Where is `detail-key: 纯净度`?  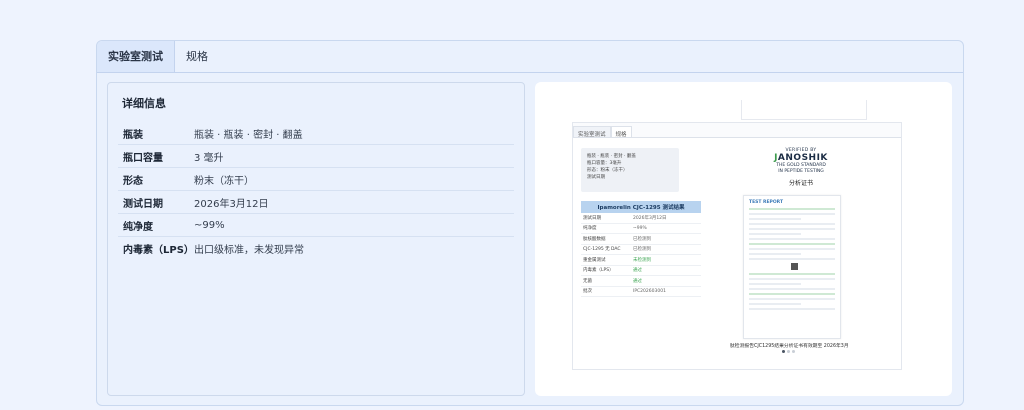
detail-key: 纯净度 is located at coordinates (138, 227).